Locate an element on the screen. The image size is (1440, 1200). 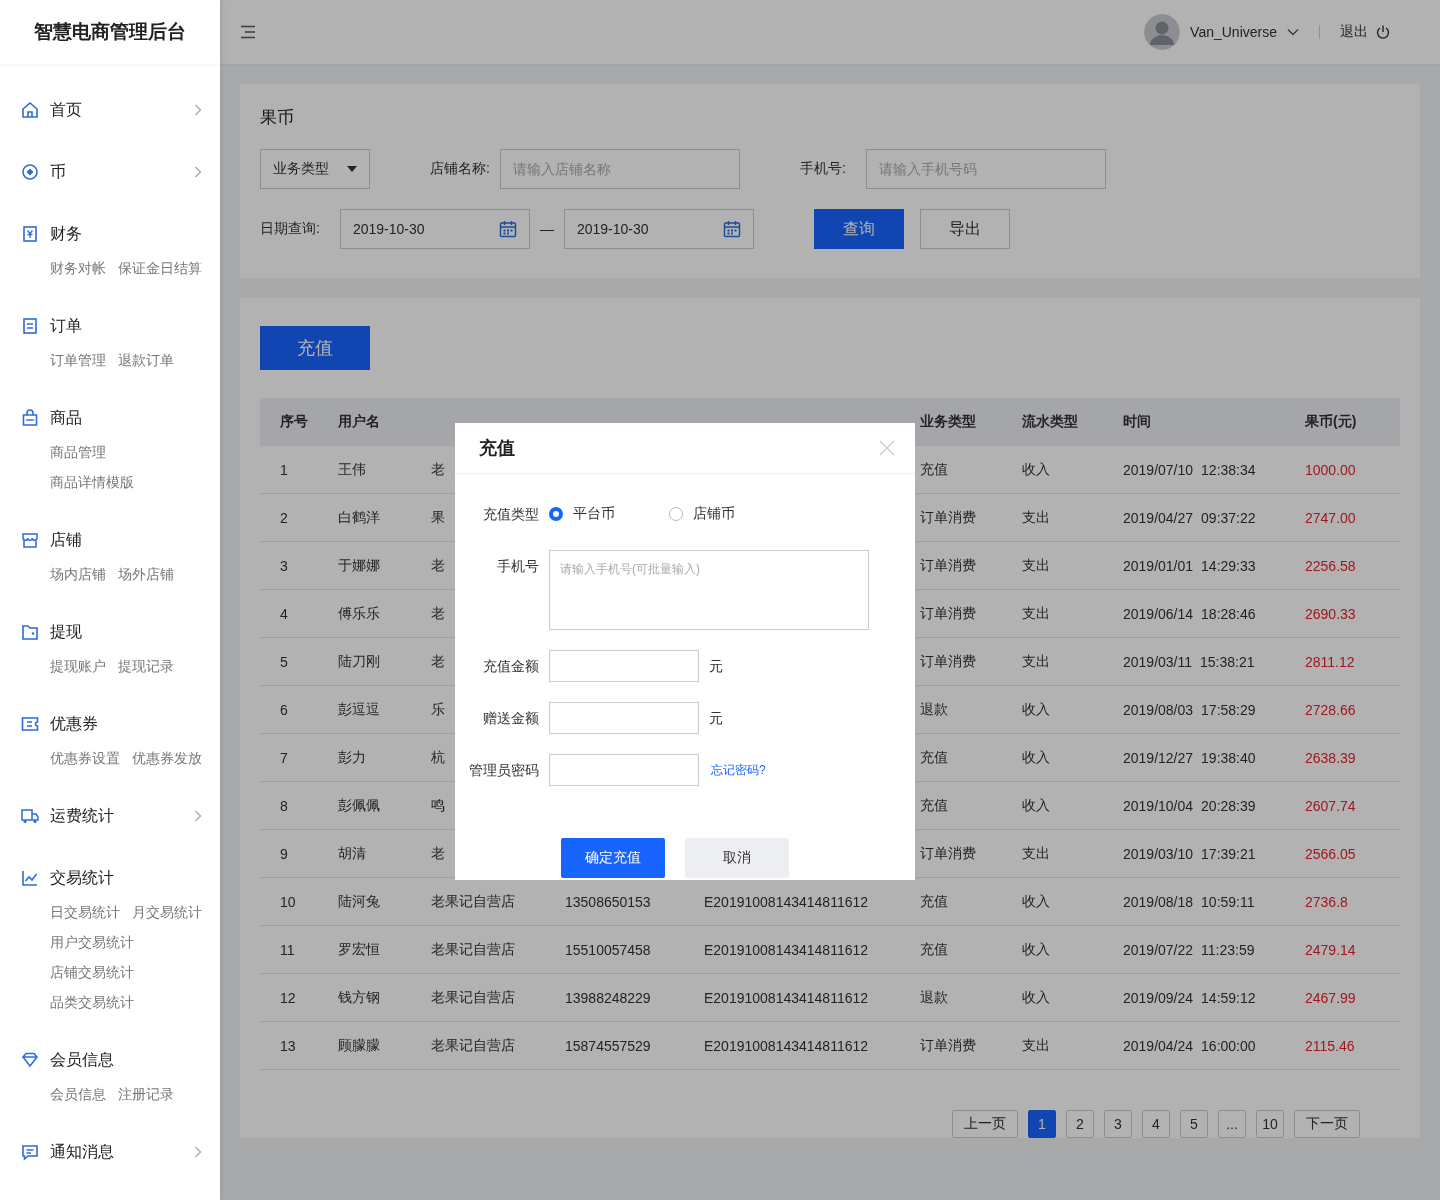
table-cell: E20191008143414811612 is located at coordinates (786, 901).